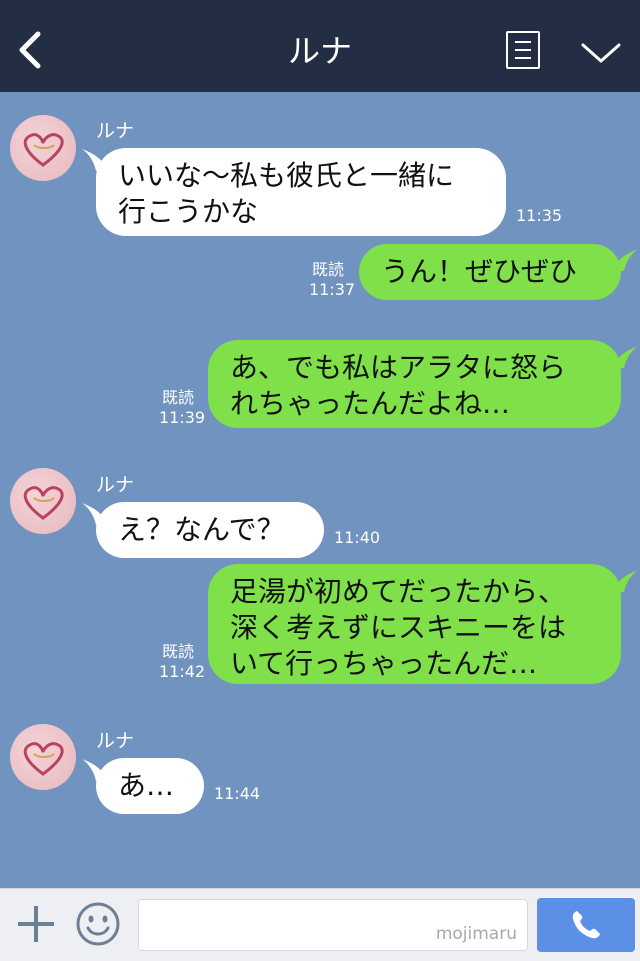 The width and height of the screenshot is (640, 961). What do you see at coordinates (523, 50) in the screenshot?
I see `menu-icon` at bounding box center [523, 50].